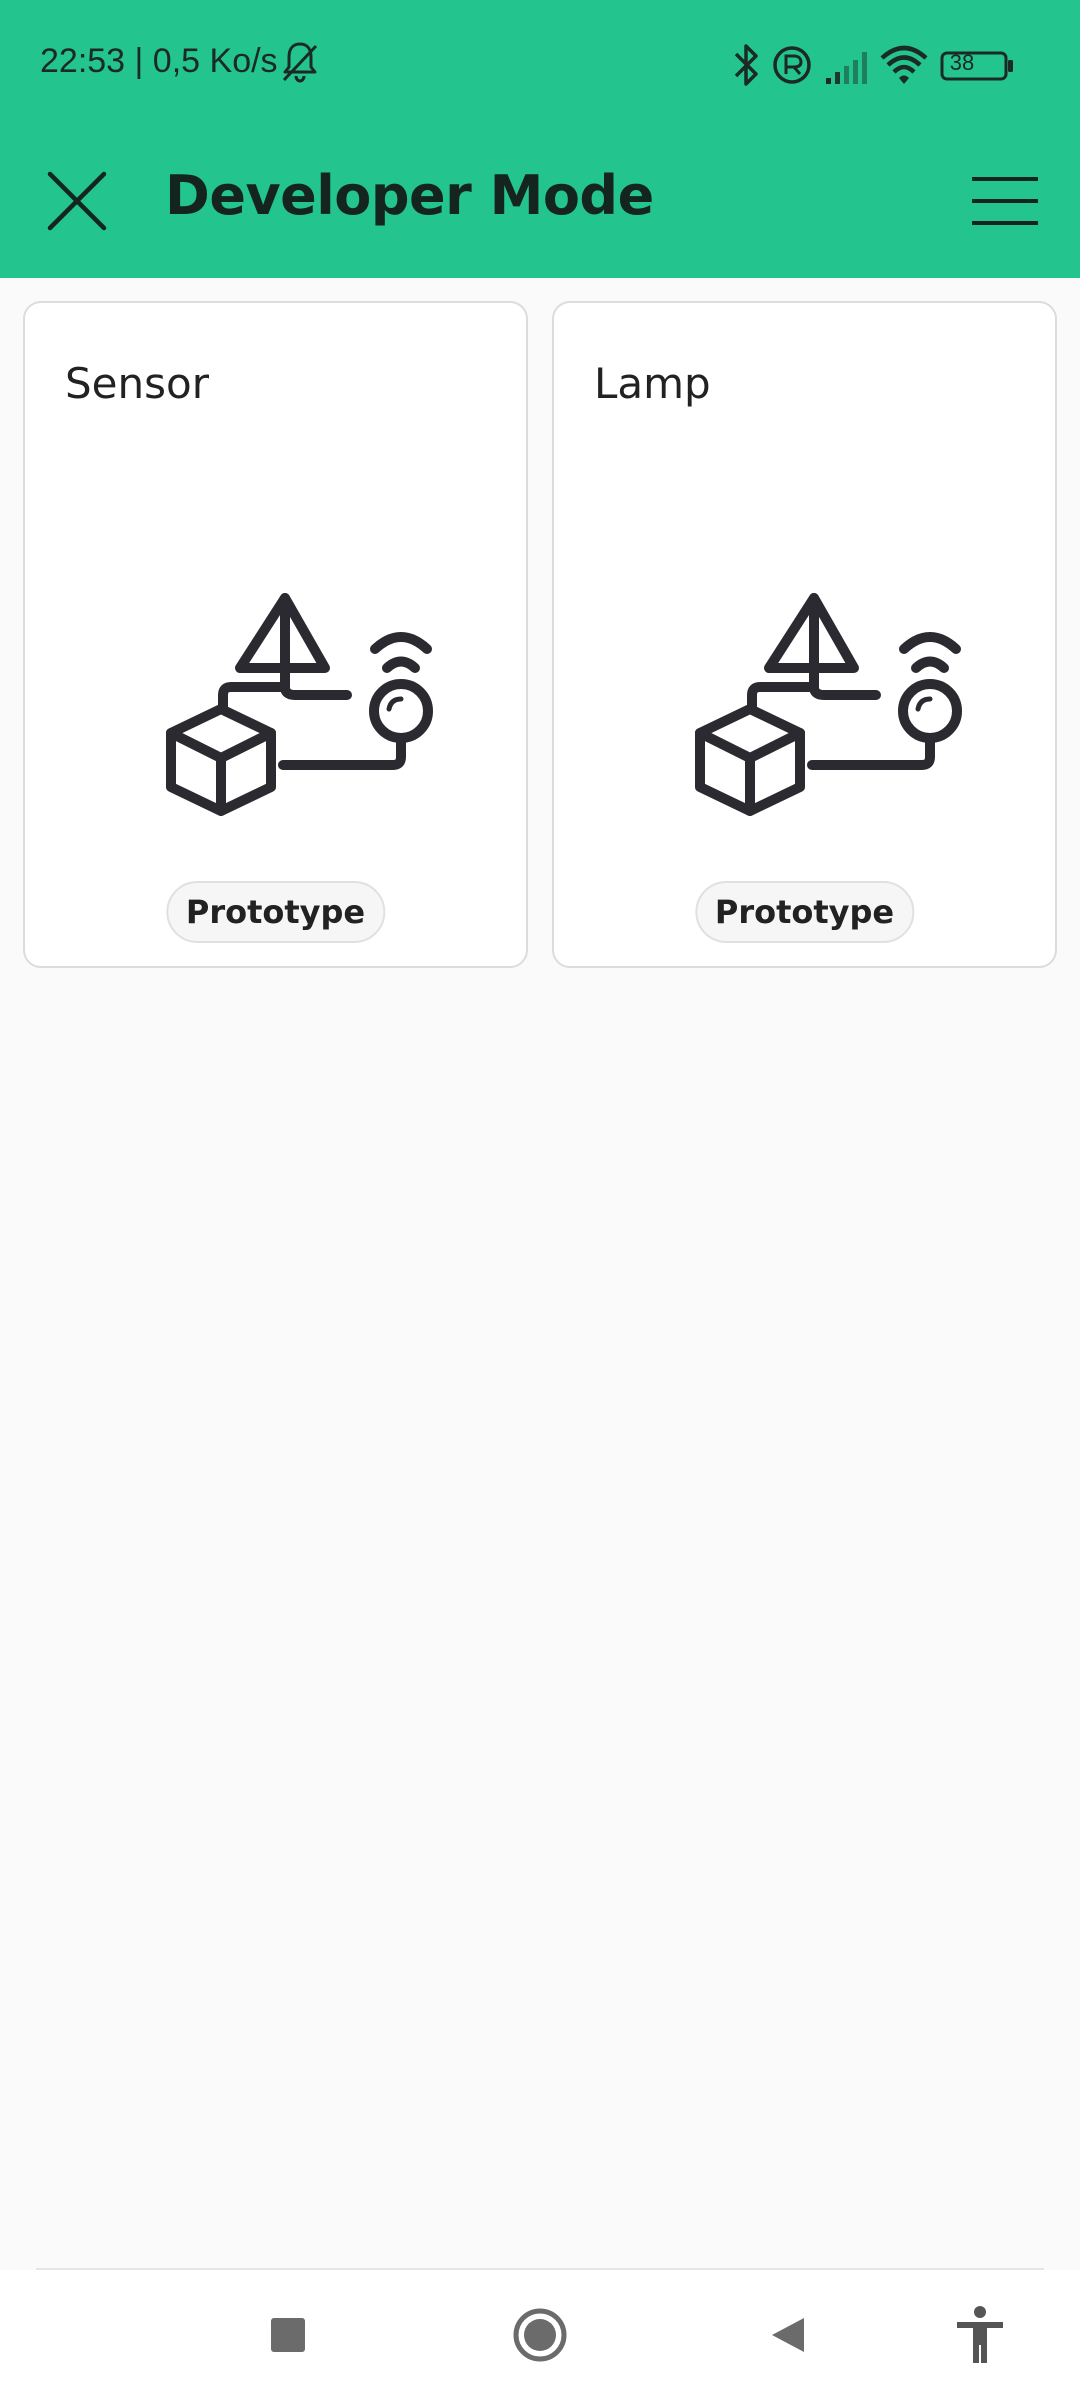 Image resolution: width=1080 pixels, height=2400 pixels. I want to click on recents-button, so click(288, 2335).